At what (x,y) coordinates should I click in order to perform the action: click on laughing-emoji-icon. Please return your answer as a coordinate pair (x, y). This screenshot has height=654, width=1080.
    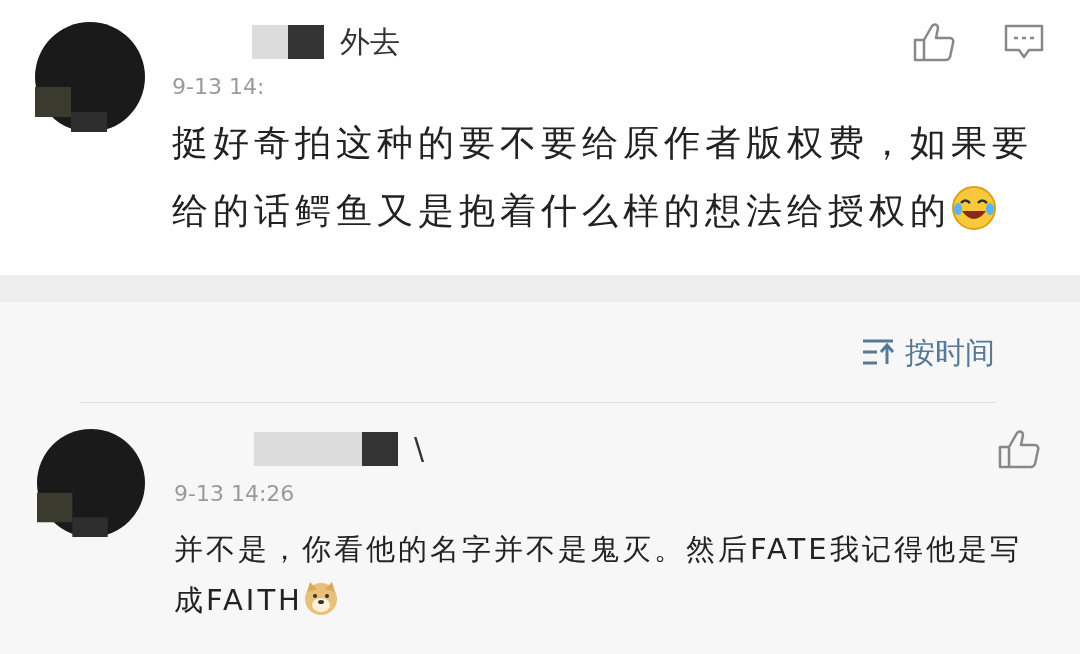
    Looking at the image, I should click on (974, 208).